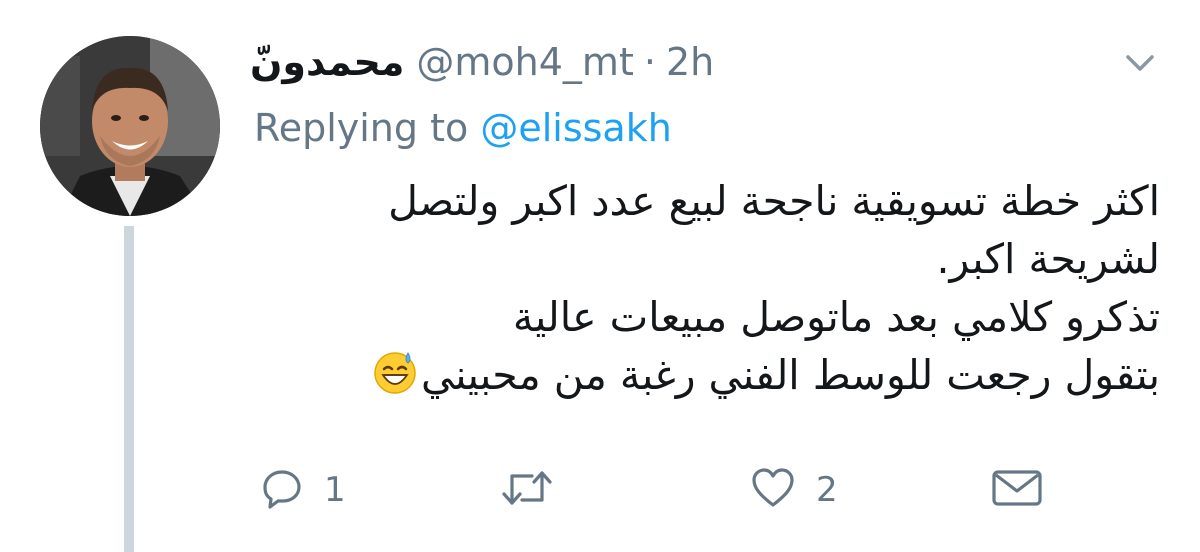 This screenshot has width=1200, height=552. I want to click on reply-mention-link: @elissakh, so click(575, 128).